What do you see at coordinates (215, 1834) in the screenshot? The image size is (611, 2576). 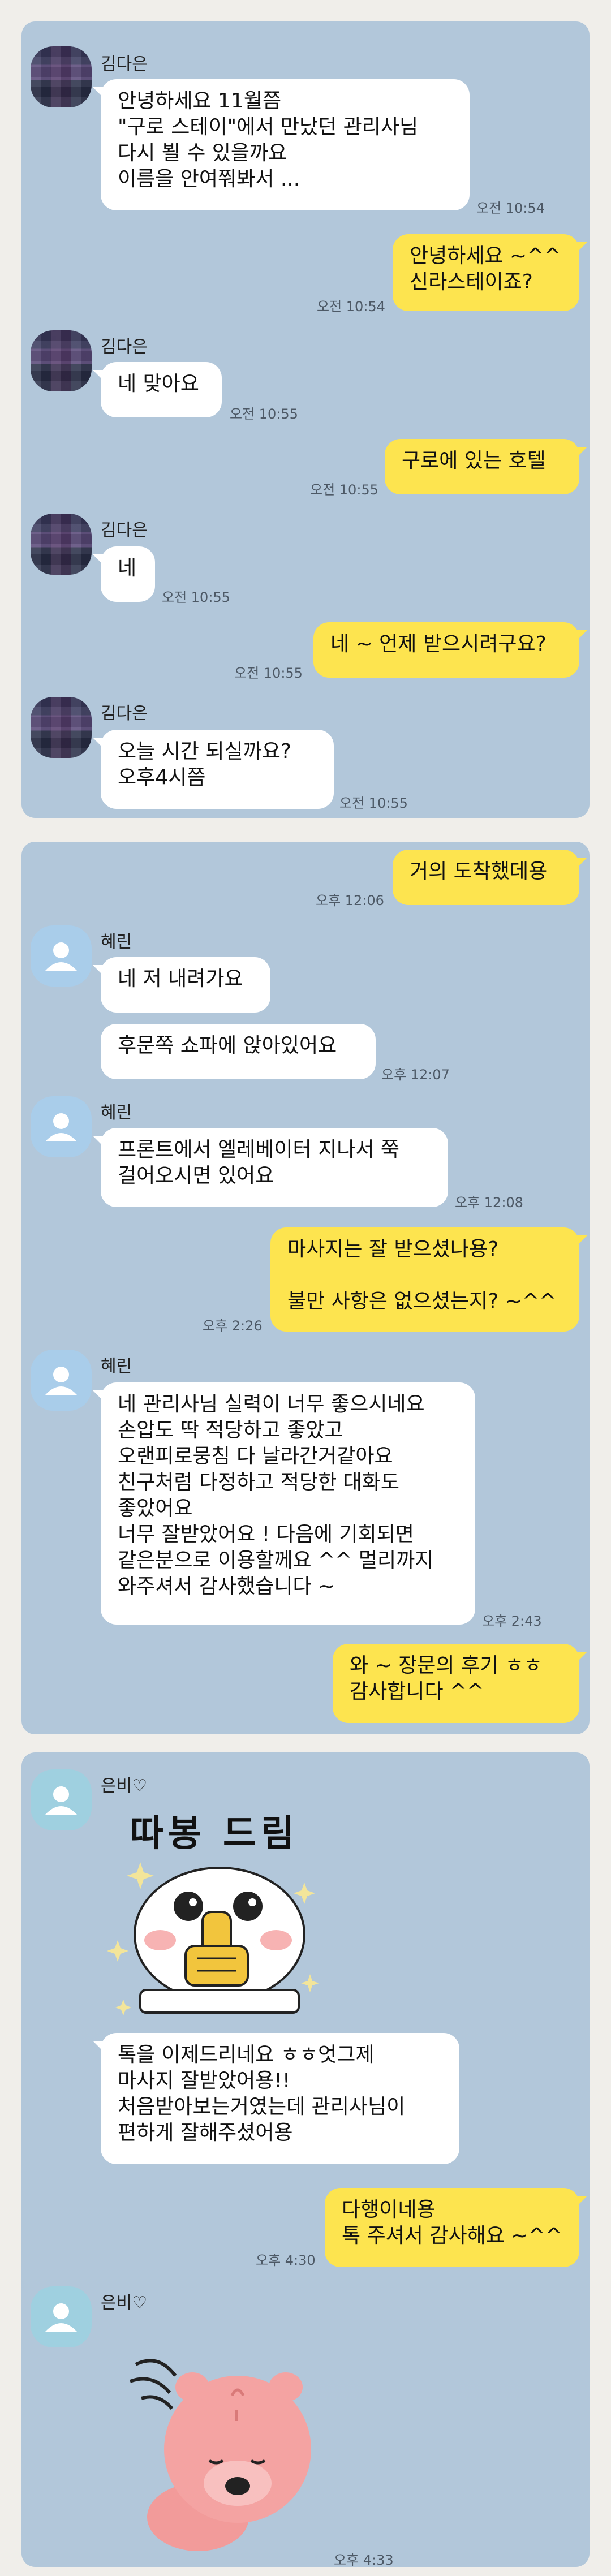 I see `sticker-title: 따봉 드림` at bounding box center [215, 1834].